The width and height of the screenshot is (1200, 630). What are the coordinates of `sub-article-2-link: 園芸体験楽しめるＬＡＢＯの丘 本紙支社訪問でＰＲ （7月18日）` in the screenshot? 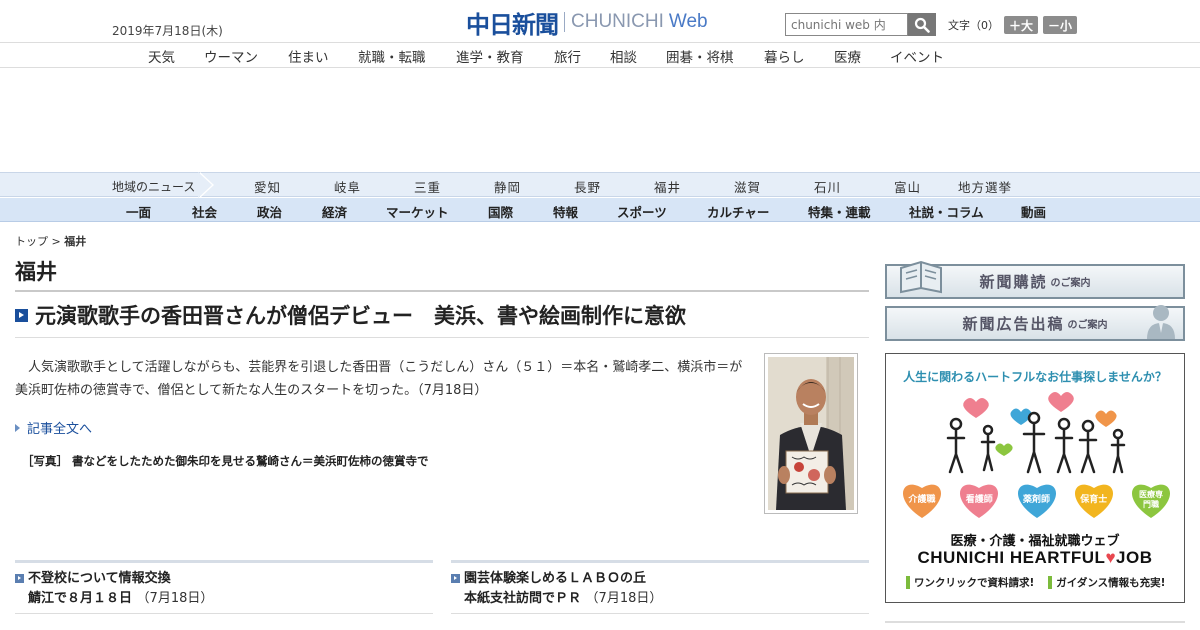 It's located at (660, 589).